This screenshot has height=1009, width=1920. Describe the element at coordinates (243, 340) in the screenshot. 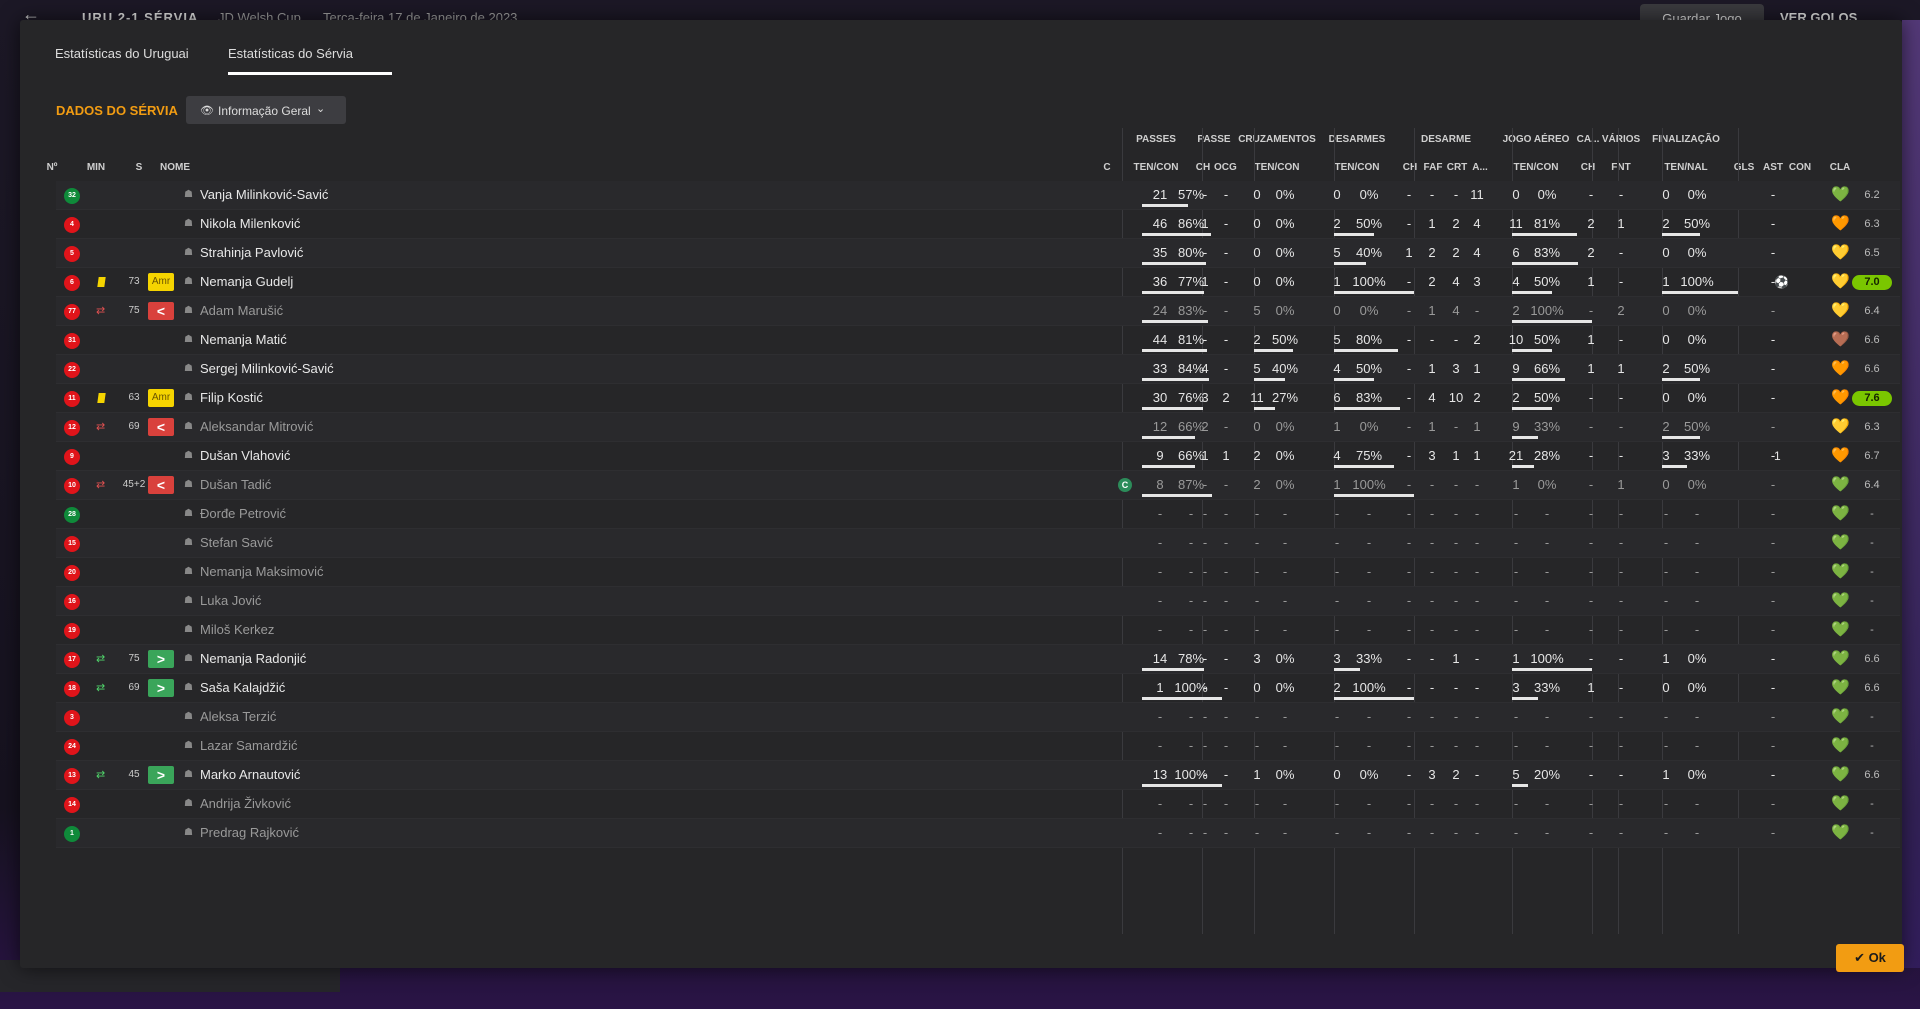

I see `player-name: Nemanja Matić` at that location.